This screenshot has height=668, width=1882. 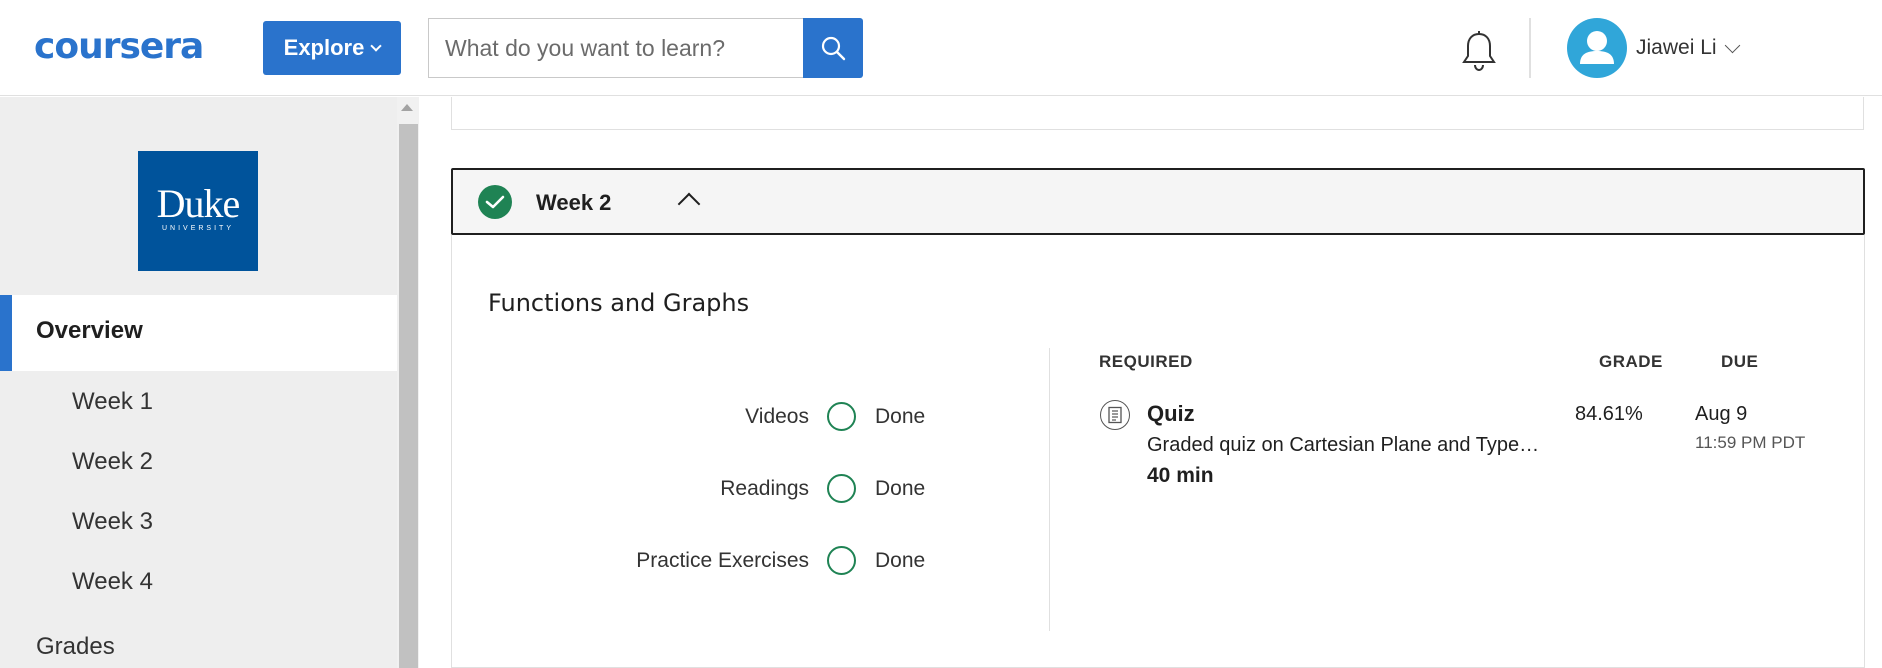 I want to click on search-button, so click(x=833, y=48).